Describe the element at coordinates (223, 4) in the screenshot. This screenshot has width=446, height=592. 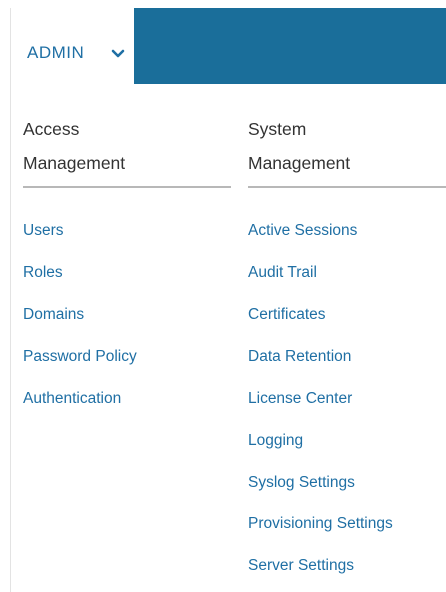
I see `top-gap` at that location.